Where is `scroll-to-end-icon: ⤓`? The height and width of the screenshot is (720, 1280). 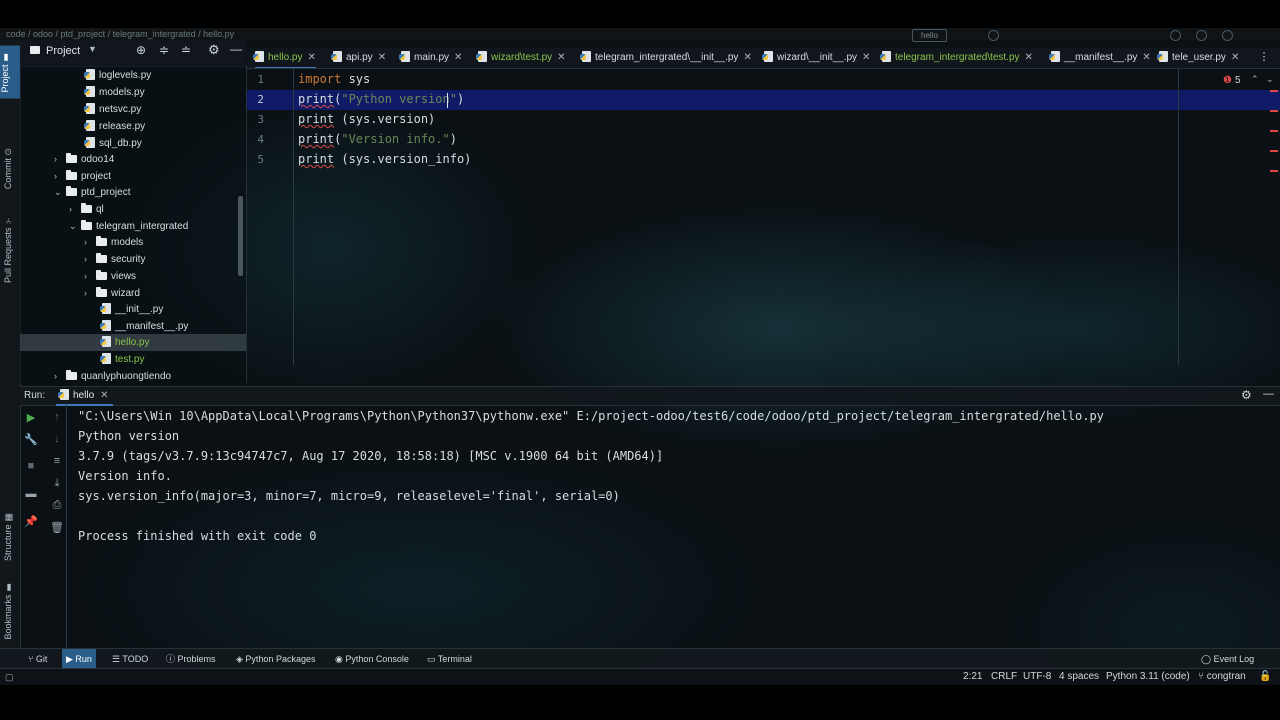
scroll-to-end-icon: ⤓ is located at coordinates (57, 483).